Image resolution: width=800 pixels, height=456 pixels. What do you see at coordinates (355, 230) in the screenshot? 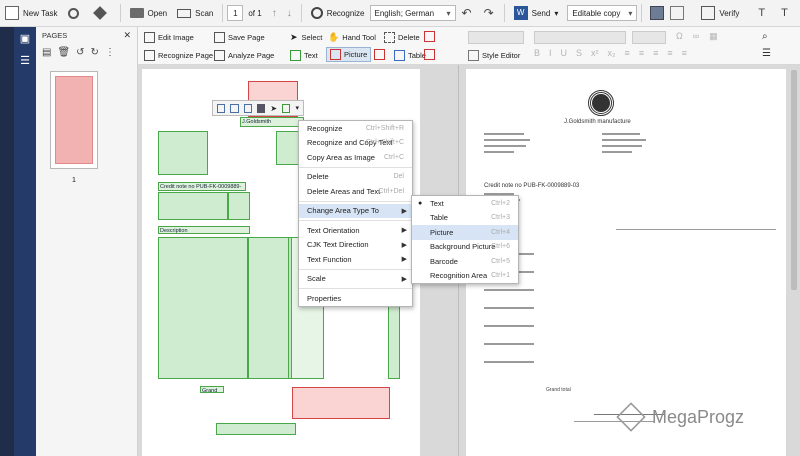
I see `menu-item-text-orientation: Text Orientation ▶` at bounding box center [355, 230].